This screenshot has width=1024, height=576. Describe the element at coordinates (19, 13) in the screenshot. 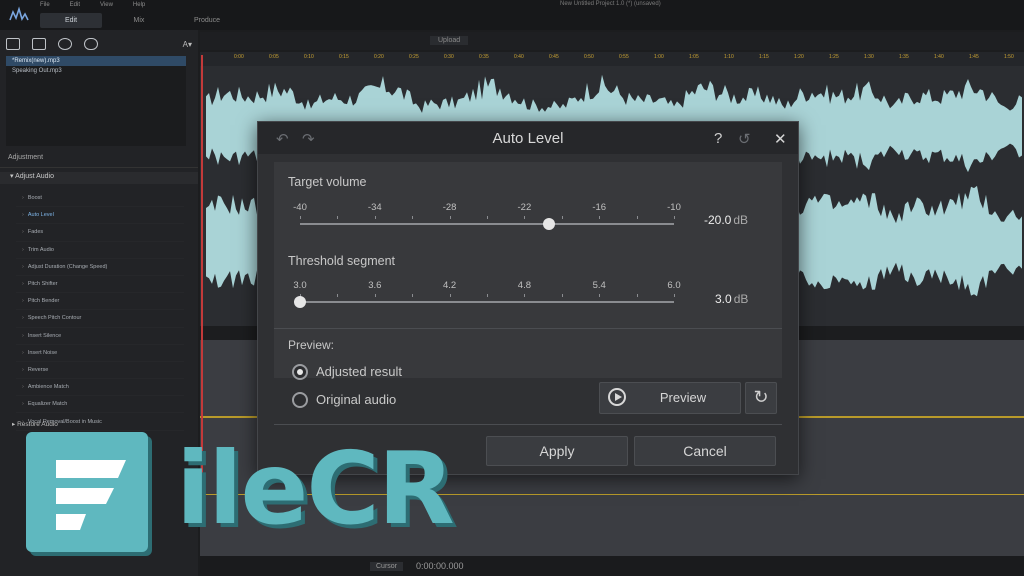

I see `app-logo` at that location.